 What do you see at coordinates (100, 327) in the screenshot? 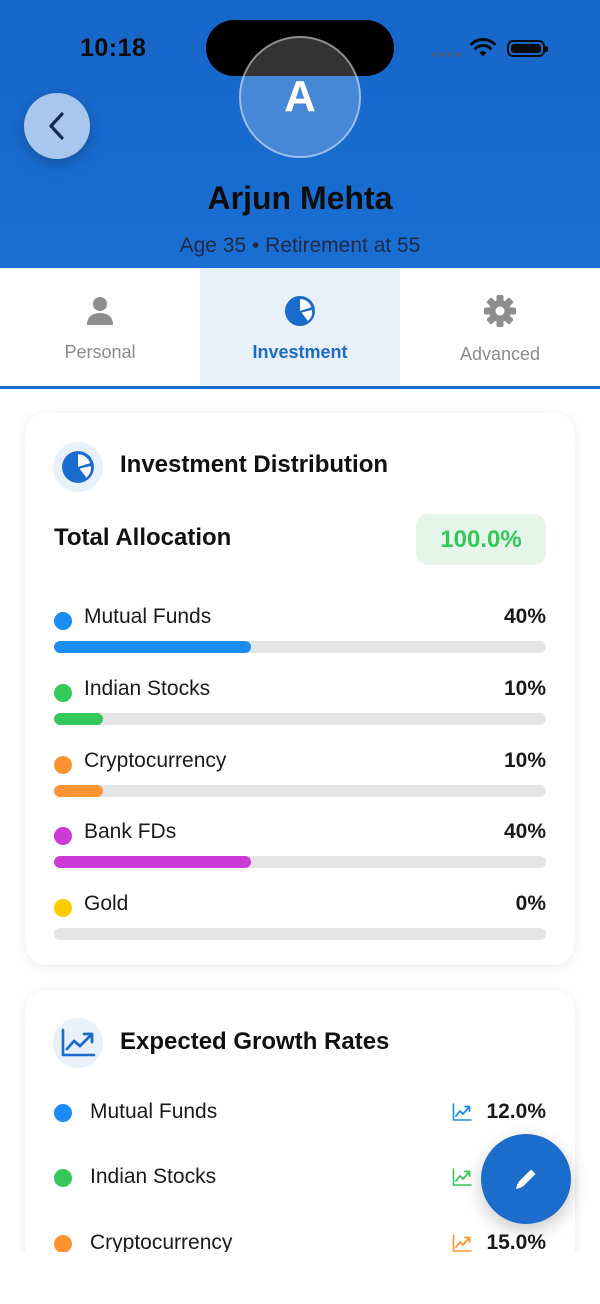
I see `tab-personal: Personal` at bounding box center [100, 327].